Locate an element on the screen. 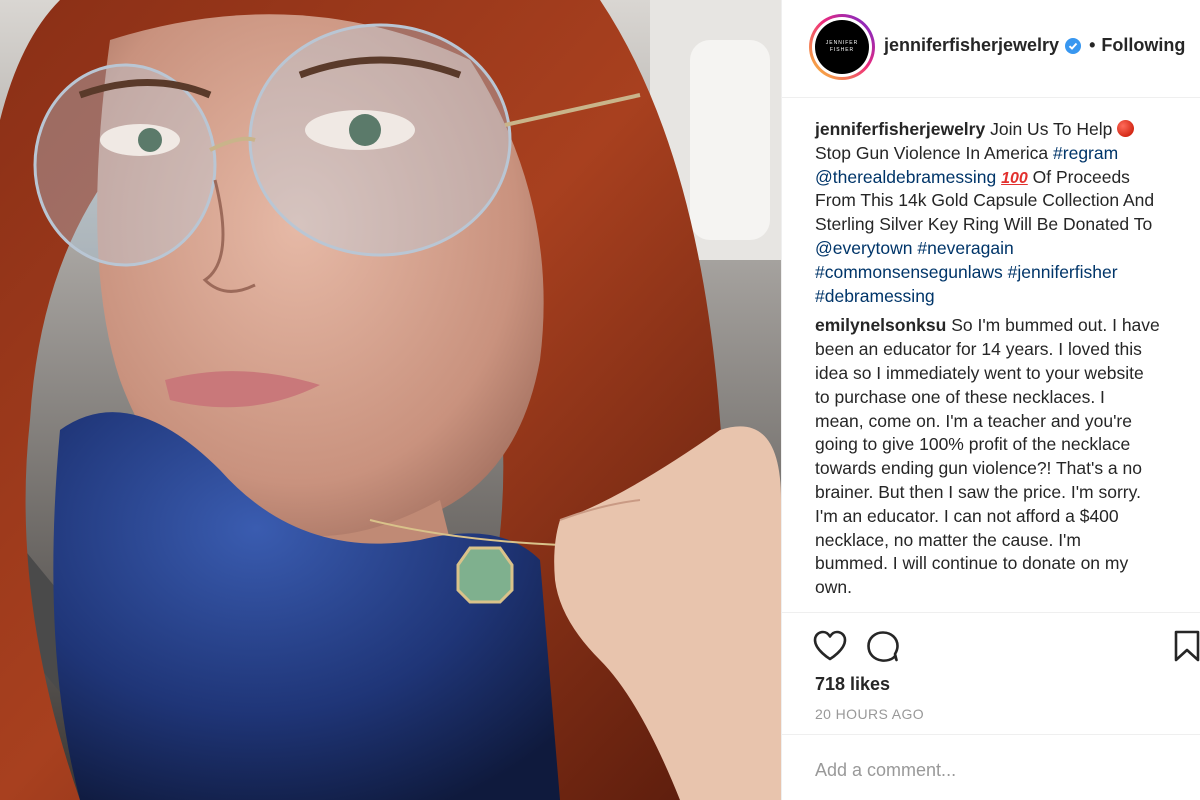 The height and width of the screenshot is (800, 1200). heart-icon is located at coordinates (830, 648).